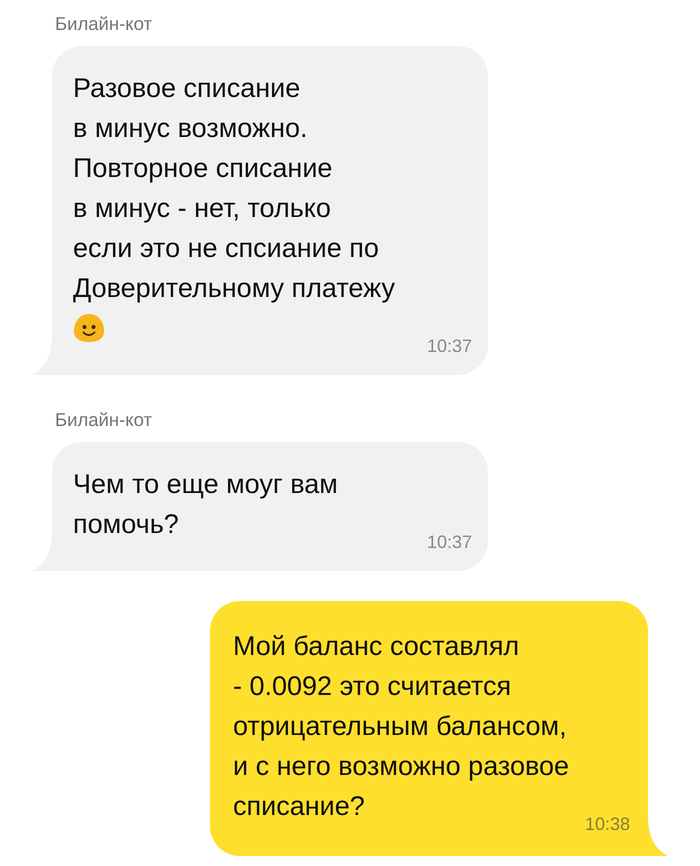  What do you see at coordinates (234, 188) in the screenshot?
I see `message-text: Разовое списание в минус возможно. Повторное списание в минус - нет, только если это не спсиание по Доверительному платежу` at bounding box center [234, 188].